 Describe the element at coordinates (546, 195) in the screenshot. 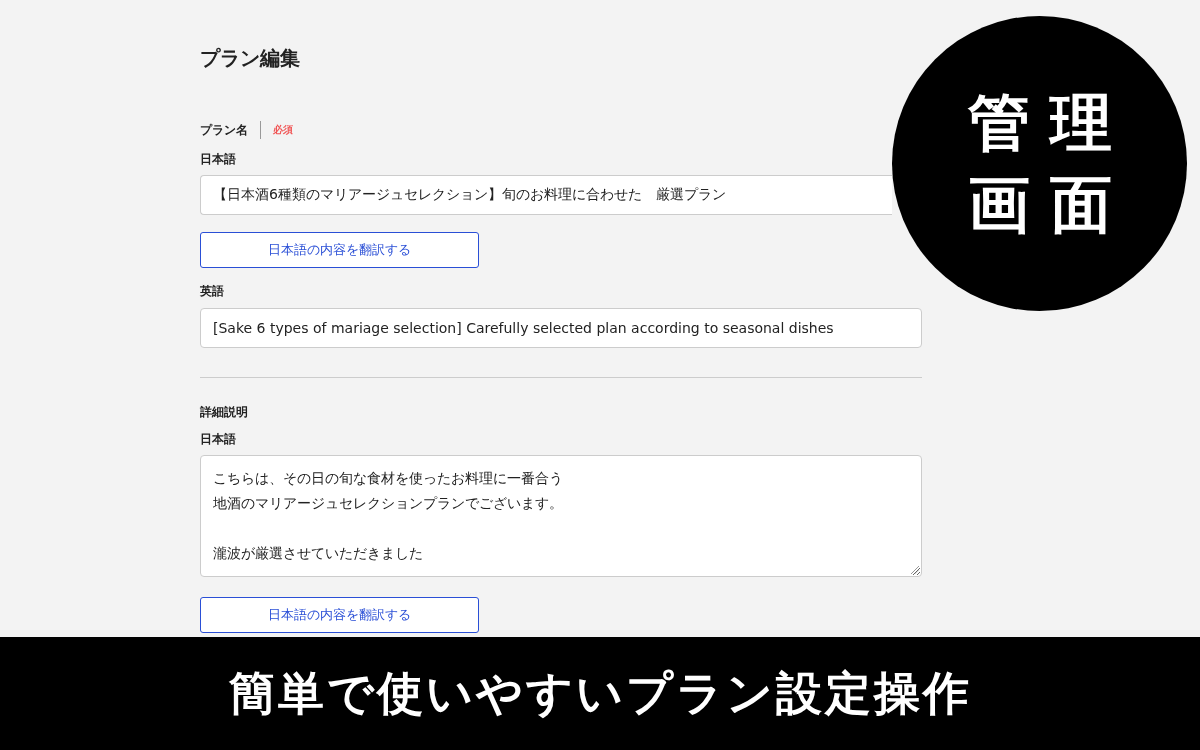

I see `input-field: 【日本酒6種類のマリアージュセレクション】旬のお料理に合わせた 厳選プラン` at that location.